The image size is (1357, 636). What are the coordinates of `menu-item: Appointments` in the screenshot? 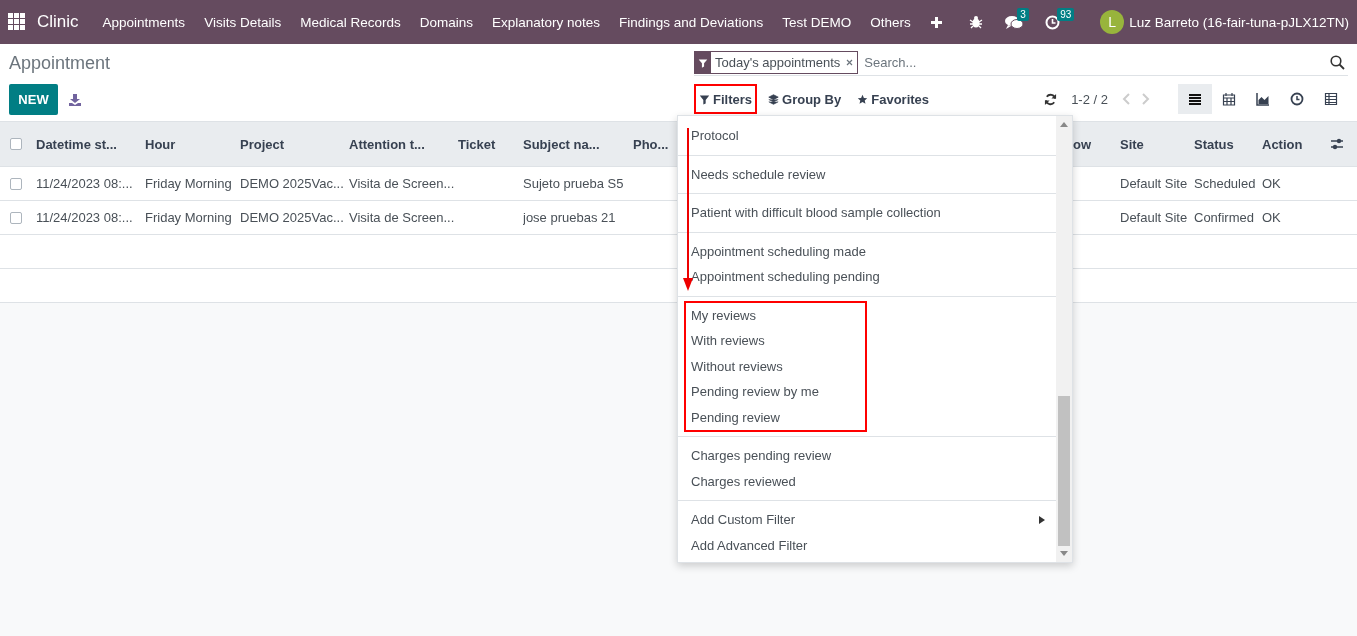 It's located at (144, 22).